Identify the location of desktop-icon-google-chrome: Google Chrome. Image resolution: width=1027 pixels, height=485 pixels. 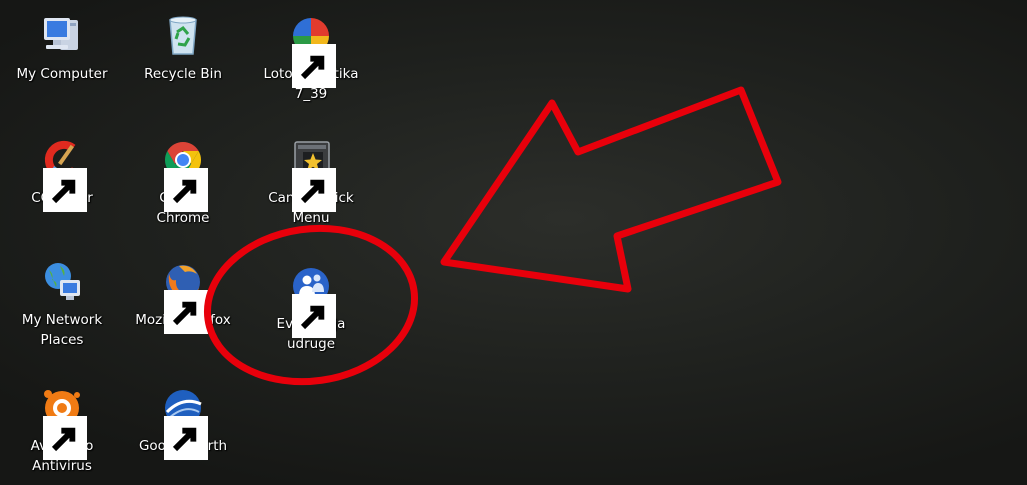
(183, 183).